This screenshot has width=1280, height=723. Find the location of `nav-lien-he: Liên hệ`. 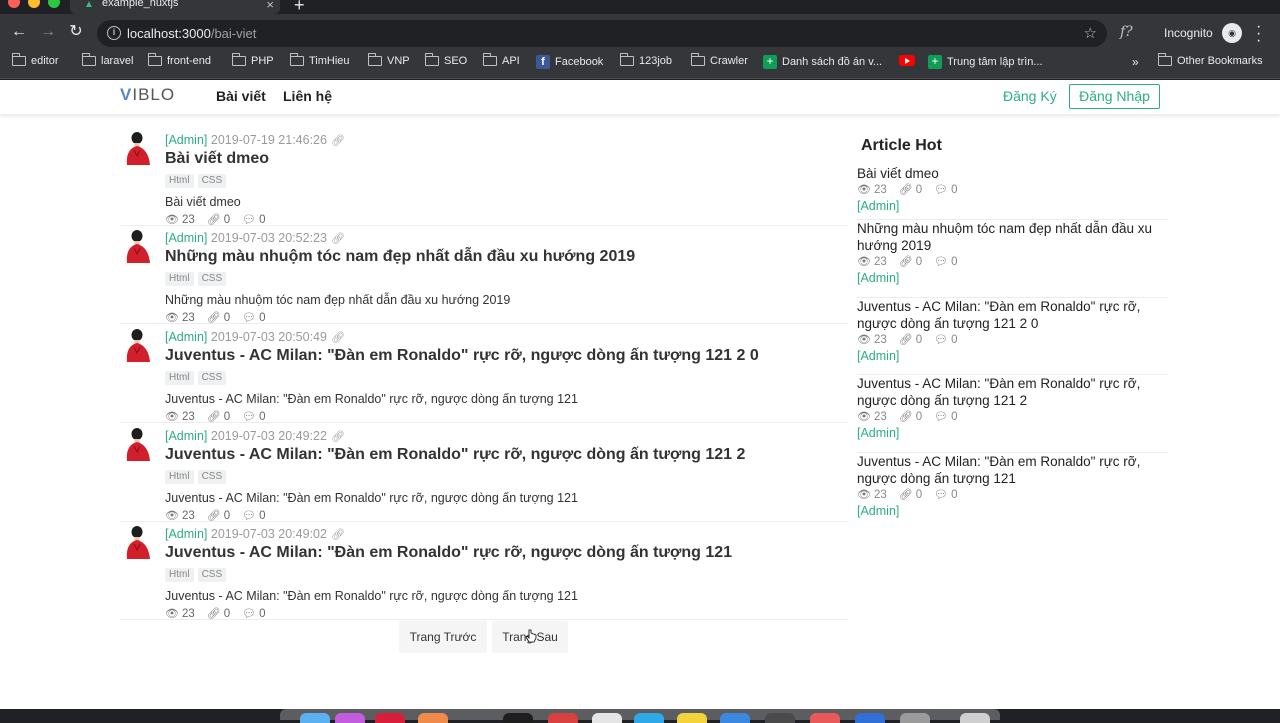

nav-lien-he: Liên hệ is located at coordinates (307, 96).